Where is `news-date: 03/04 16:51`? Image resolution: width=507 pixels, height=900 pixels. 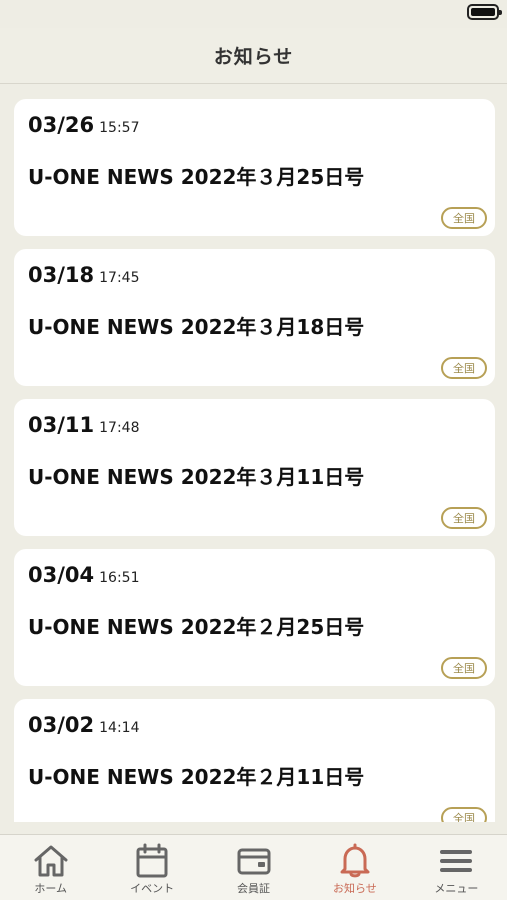 news-date: 03/04 16:51 is located at coordinates (83, 575).